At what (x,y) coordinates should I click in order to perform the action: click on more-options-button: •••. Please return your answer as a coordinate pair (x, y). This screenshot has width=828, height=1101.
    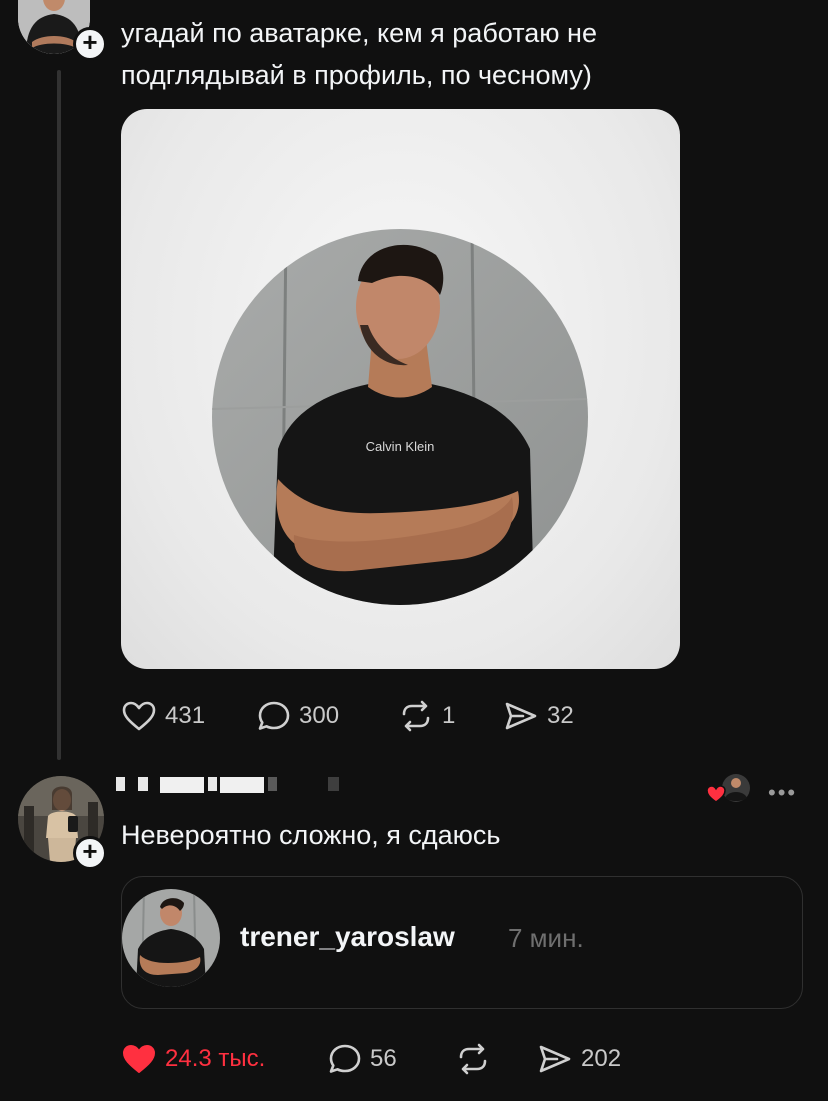
    Looking at the image, I should click on (782, 793).